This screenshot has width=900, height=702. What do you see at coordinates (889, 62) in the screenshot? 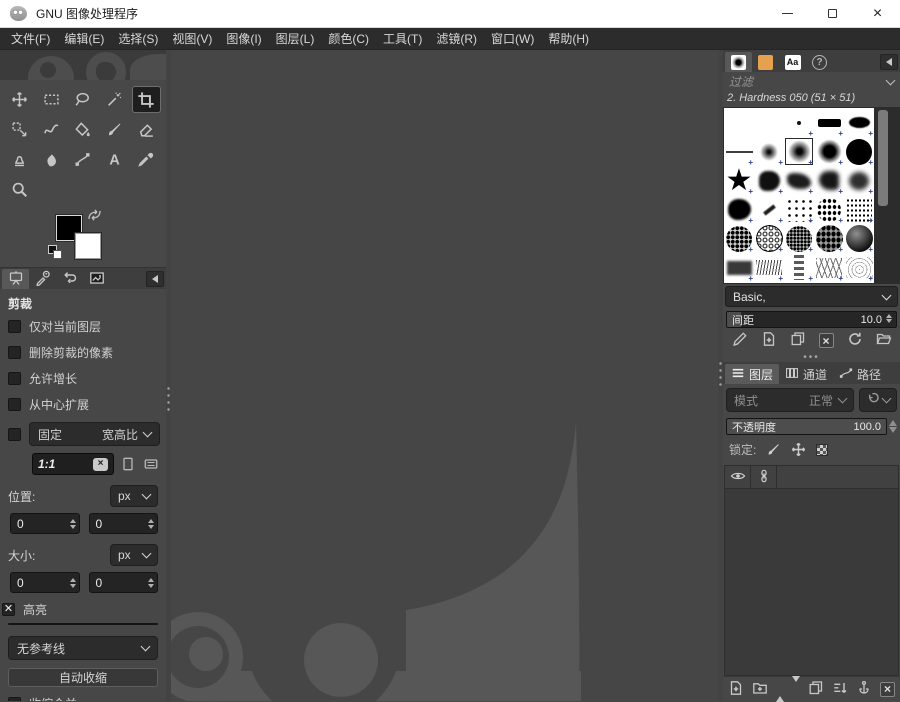
I see `dock-menu-button` at bounding box center [889, 62].